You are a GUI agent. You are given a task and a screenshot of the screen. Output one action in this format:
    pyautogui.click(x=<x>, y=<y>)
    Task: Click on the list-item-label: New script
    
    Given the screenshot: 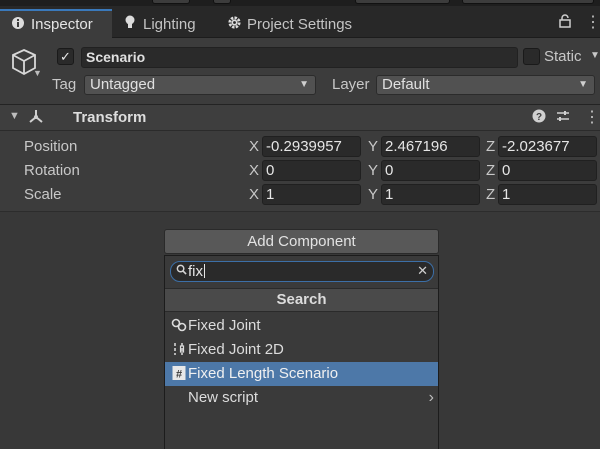 What is the action you would take?
    pyautogui.click(x=223, y=397)
    